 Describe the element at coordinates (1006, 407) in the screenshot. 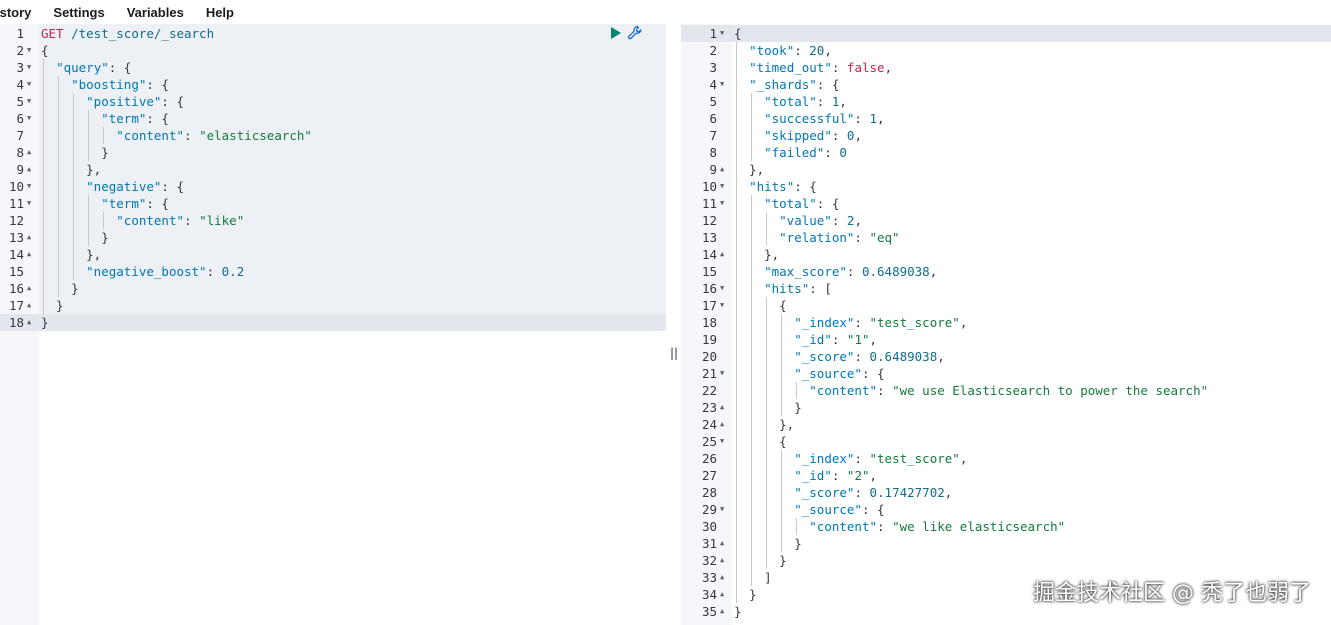

I see `response-line: 23 ▲ }` at that location.